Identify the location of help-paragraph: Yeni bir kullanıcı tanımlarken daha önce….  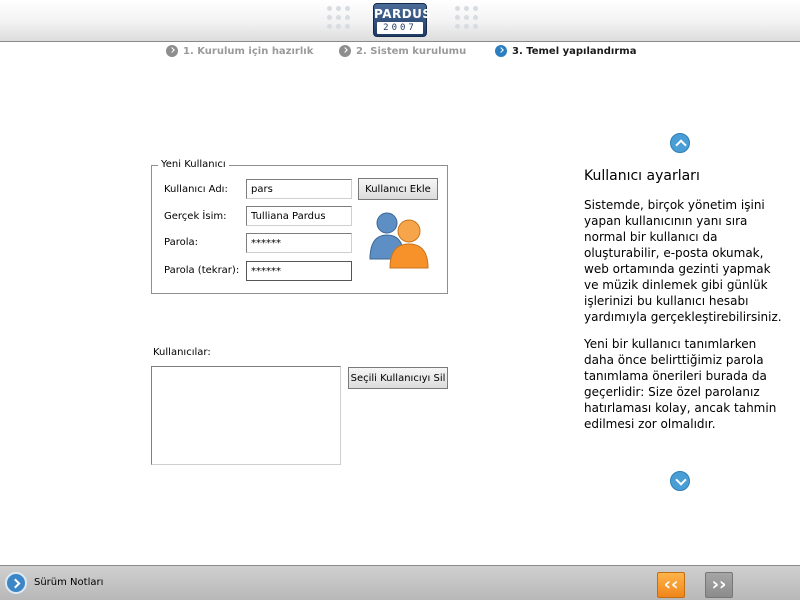
(680, 384).